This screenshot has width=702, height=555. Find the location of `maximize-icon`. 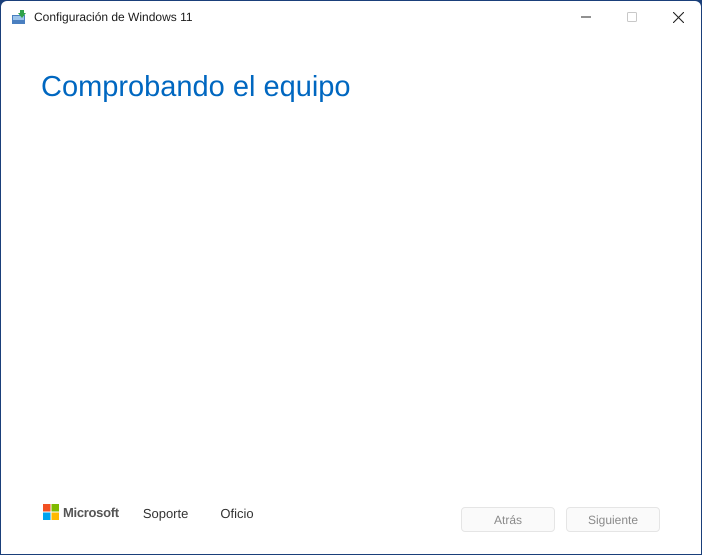

maximize-icon is located at coordinates (632, 17).